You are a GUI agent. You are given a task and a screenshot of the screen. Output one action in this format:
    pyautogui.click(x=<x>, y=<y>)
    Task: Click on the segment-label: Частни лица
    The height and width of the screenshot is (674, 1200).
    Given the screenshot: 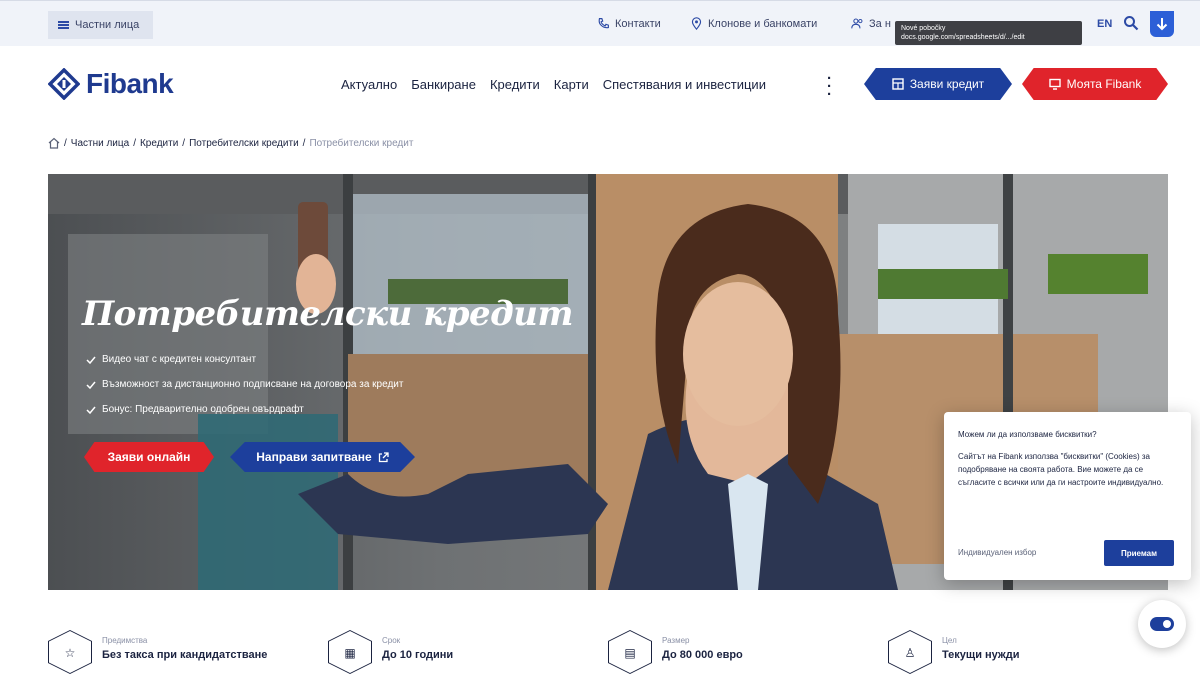 What is the action you would take?
    pyautogui.click(x=107, y=25)
    